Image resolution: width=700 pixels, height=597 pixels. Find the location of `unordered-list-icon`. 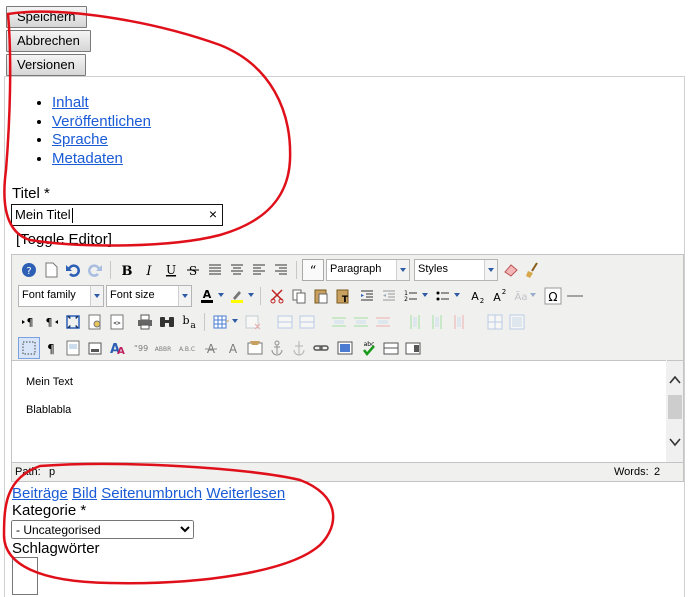

unordered-list-icon is located at coordinates (443, 296).